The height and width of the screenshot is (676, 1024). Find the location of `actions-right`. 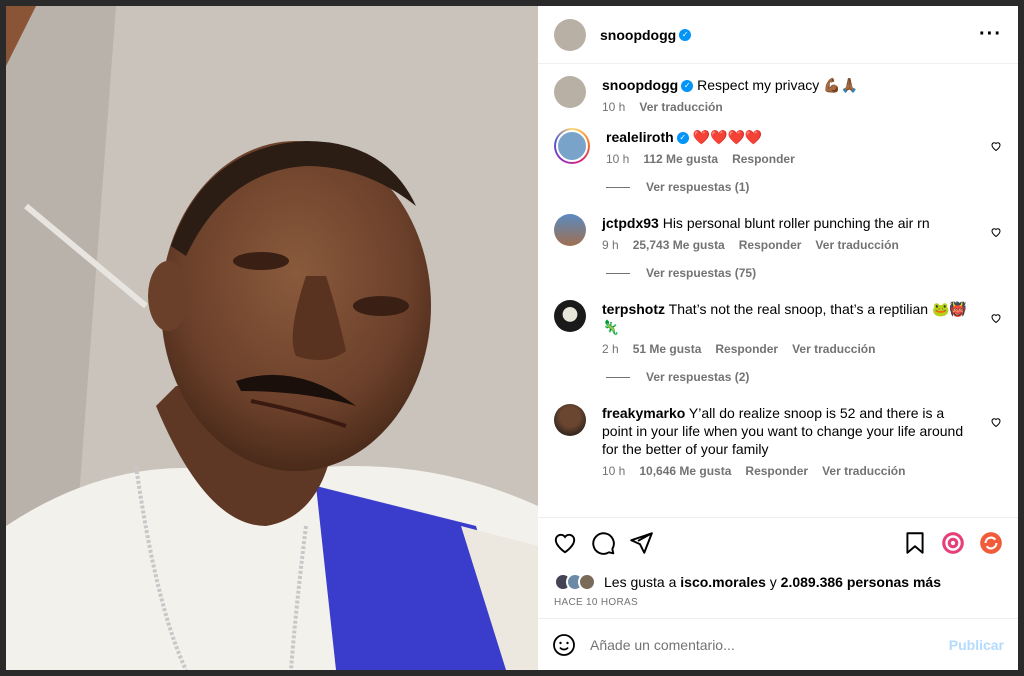

actions-right is located at coordinates (953, 543).